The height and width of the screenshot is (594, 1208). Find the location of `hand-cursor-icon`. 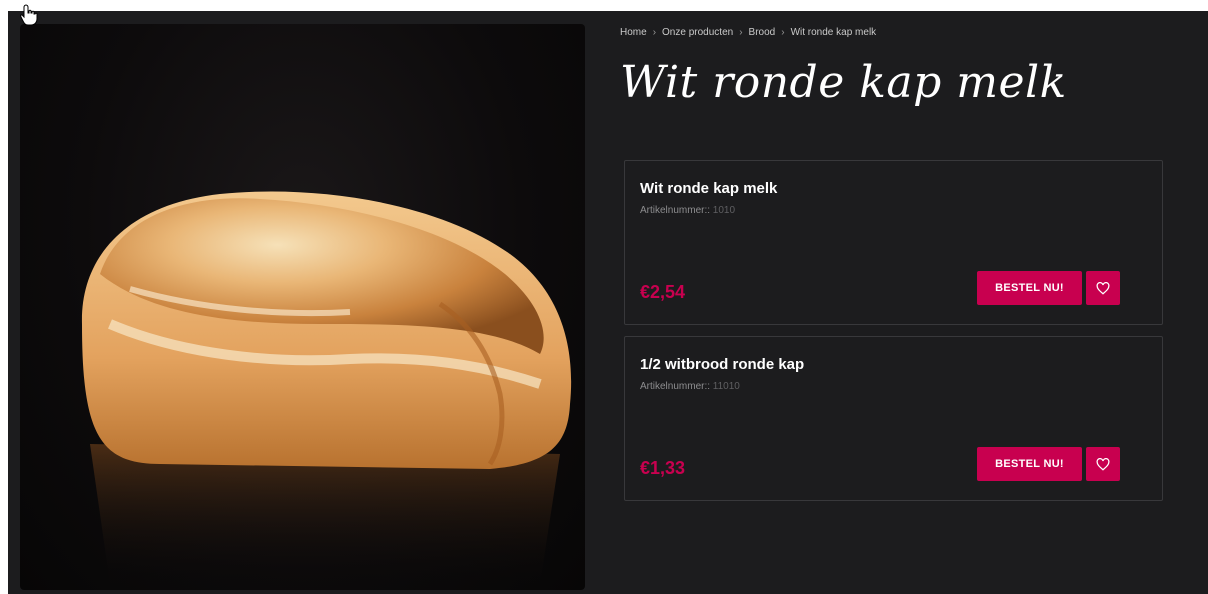

hand-cursor-icon is located at coordinates (29, 15).